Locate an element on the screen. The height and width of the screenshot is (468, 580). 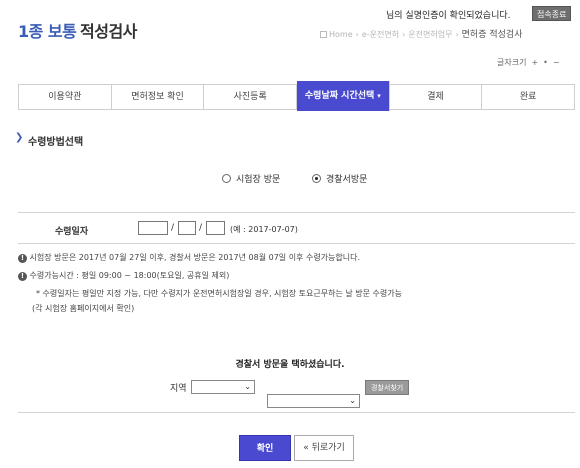
radio-test-center: 시험장 방문 is located at coordinates (251, 178).